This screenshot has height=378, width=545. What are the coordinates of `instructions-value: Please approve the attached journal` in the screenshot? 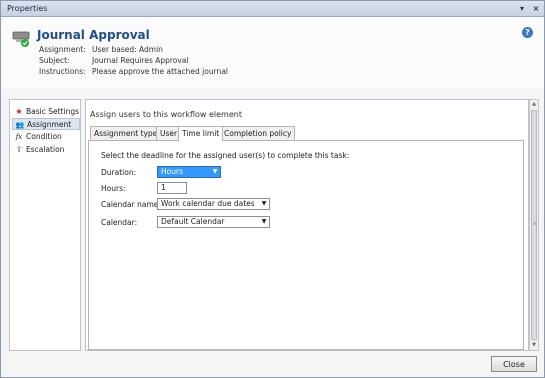 It's located at (160, 71).